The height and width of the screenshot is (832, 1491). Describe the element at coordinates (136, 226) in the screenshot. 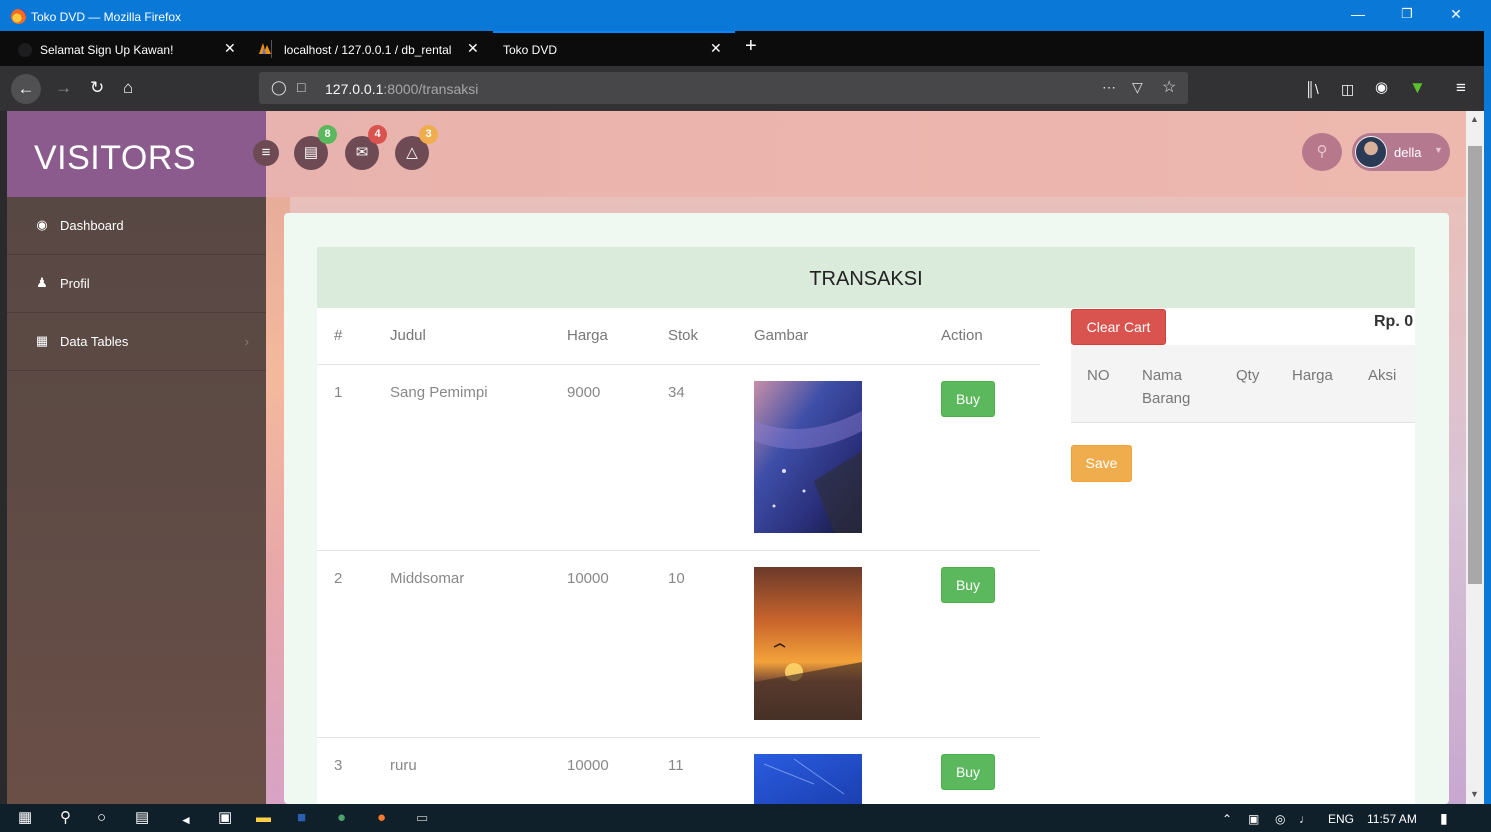

I see `sidebar-item-dashboard: ◉ Dashboard` at that location.